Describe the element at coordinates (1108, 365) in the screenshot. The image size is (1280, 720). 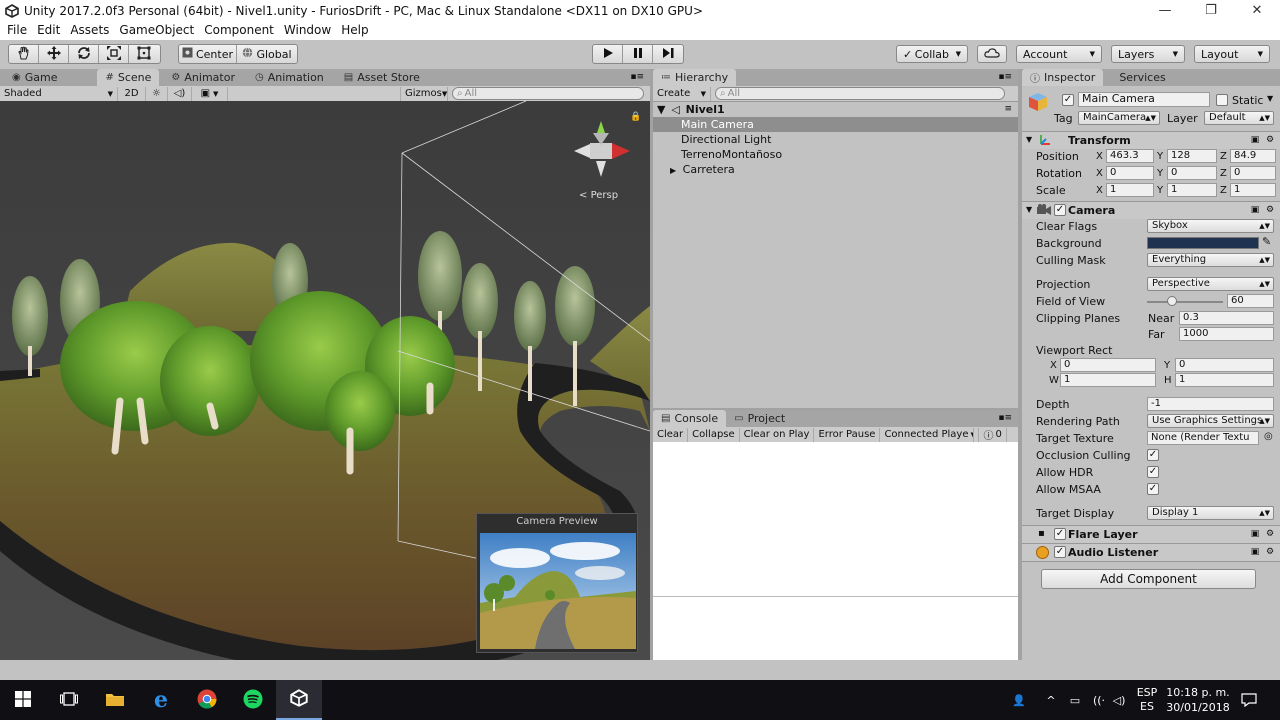
I see `viewport-x-input: 0` at that location.